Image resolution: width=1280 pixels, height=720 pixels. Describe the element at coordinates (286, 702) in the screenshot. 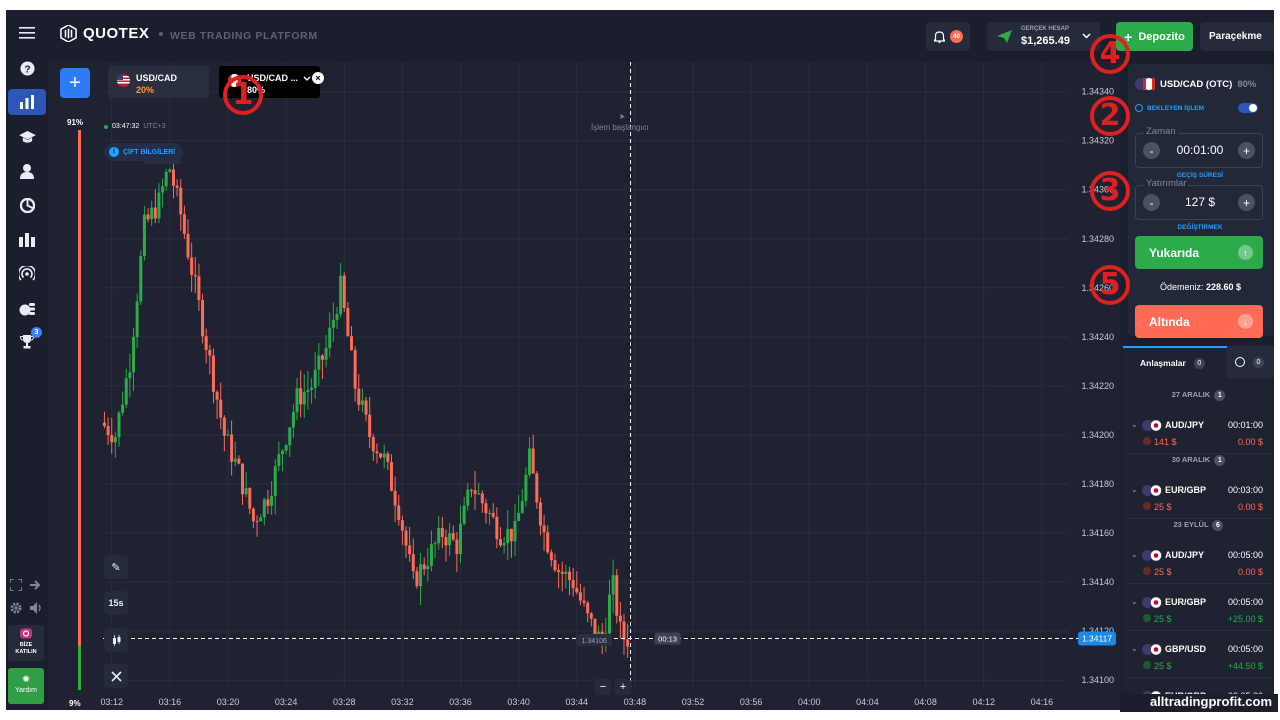

I see `x-tick-label: 03:24` at that location.